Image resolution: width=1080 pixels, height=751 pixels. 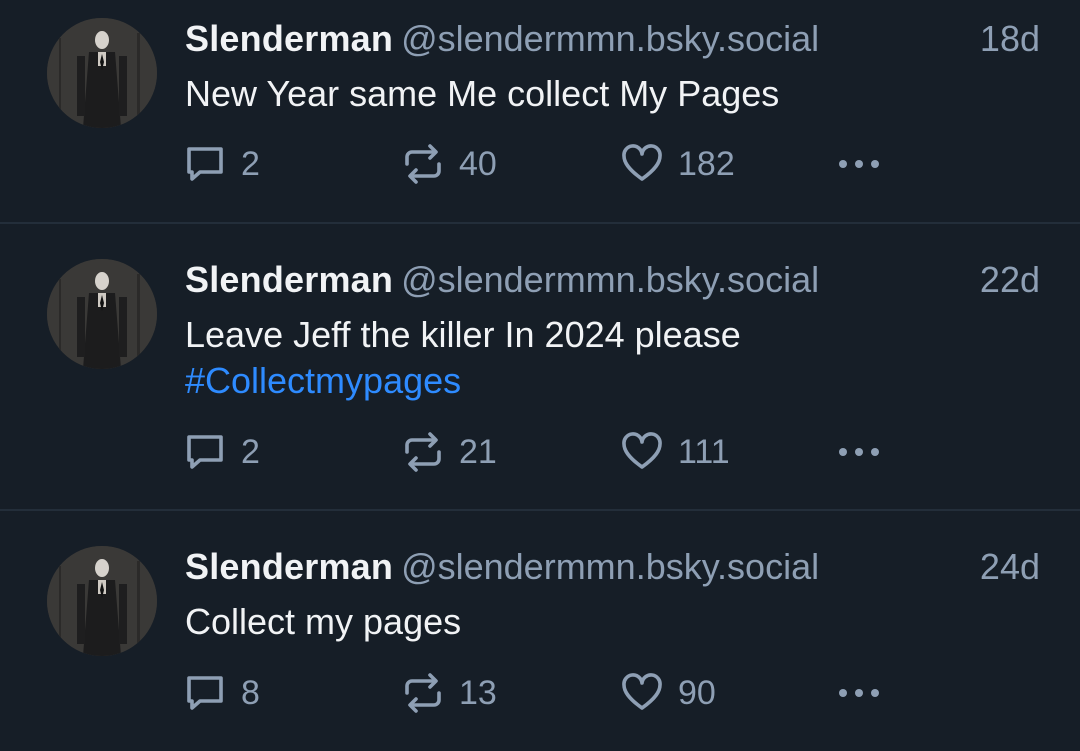 I want to click on hashtag-link: #Collectmypages, so click(x=612, y=381).